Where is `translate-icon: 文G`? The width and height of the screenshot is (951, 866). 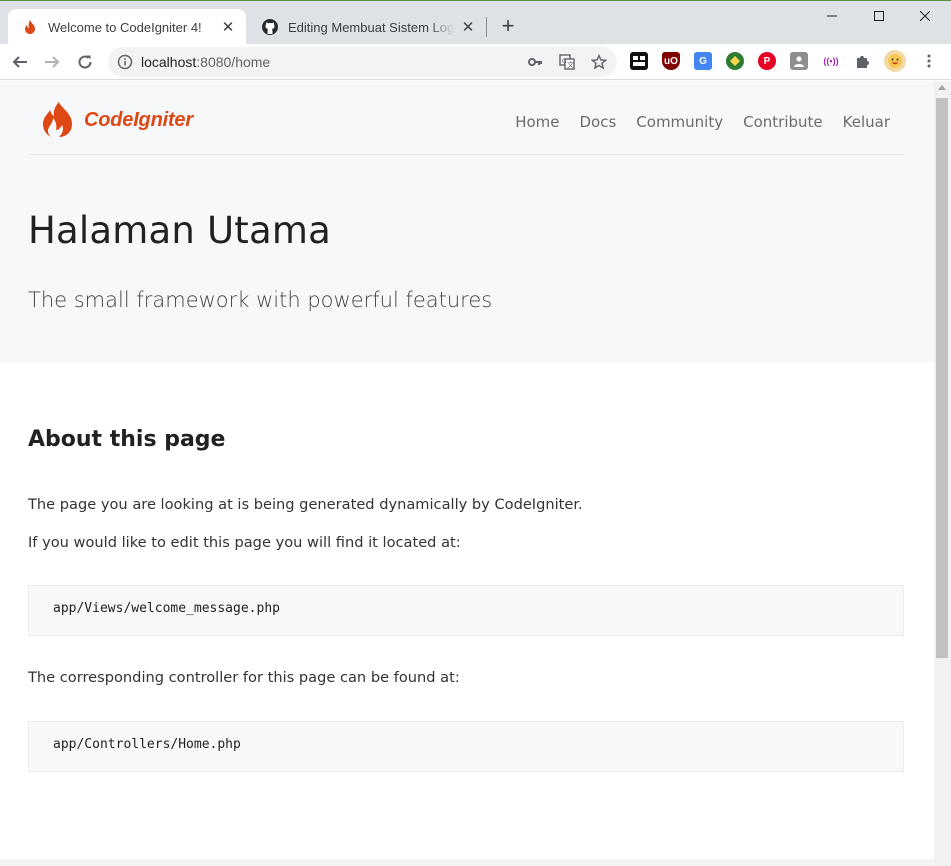
translate-icon: 文G is located at coordinates (567, 62).